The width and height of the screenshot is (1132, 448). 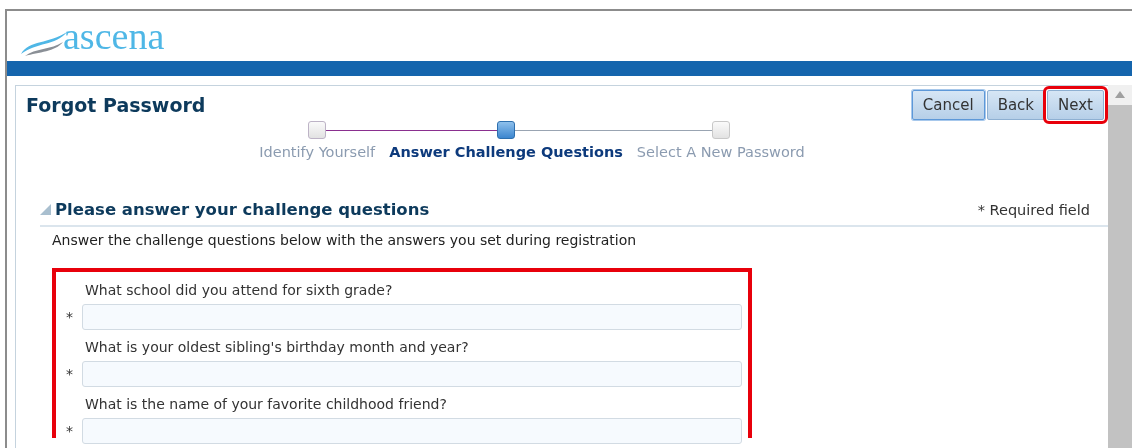 I want to click on page-title: Forgot Password, so click(x=116, y=106).